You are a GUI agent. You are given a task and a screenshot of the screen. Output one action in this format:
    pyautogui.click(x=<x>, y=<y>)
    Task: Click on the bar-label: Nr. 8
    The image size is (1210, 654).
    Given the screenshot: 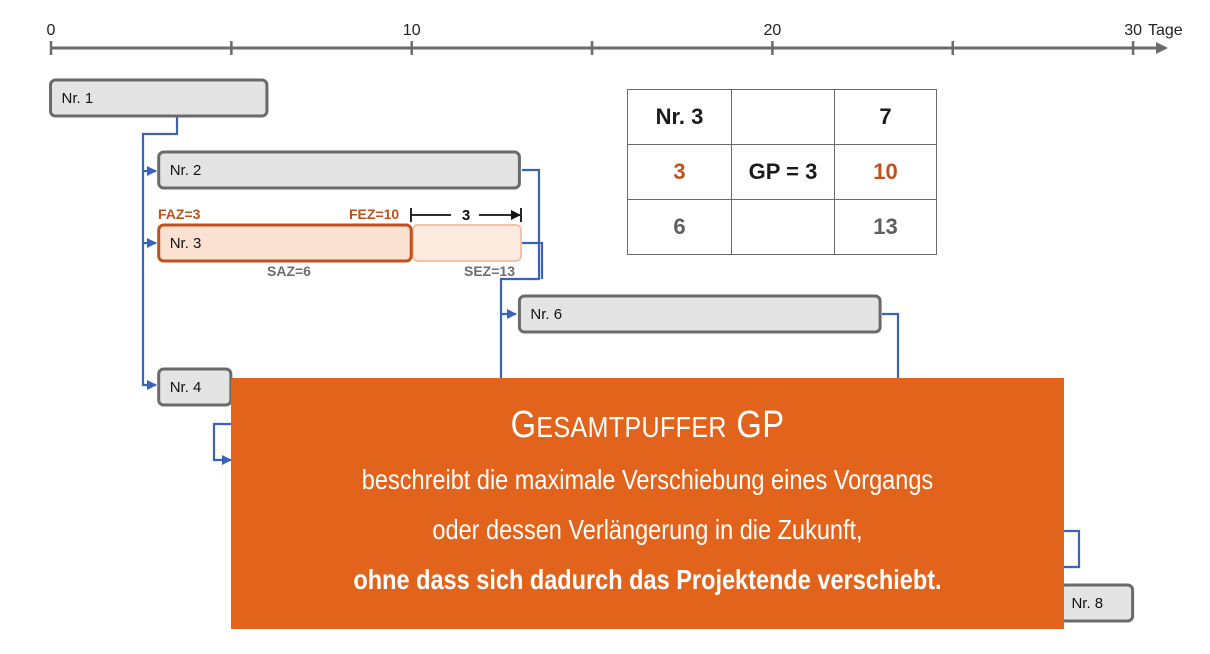 What is the action you would take?
    pyautogui.click(x=1087, y=603)
    